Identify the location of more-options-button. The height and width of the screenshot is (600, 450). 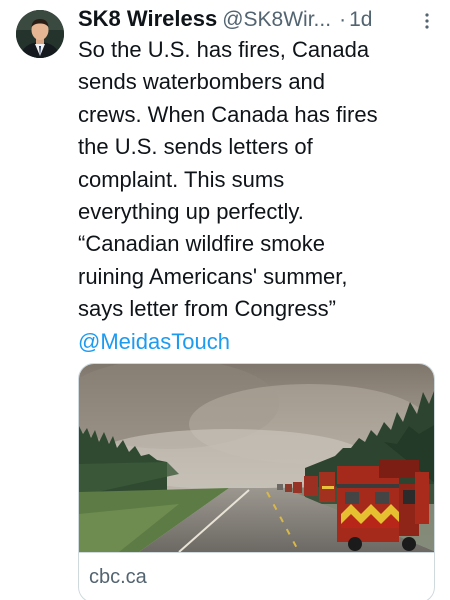
(427, 21).